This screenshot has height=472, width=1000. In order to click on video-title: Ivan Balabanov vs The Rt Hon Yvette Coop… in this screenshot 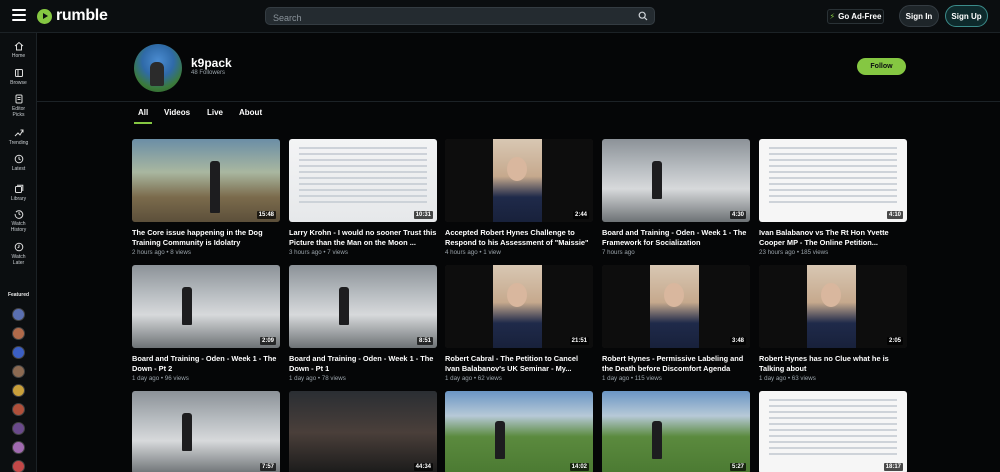, I will do `click(833, 238)`.